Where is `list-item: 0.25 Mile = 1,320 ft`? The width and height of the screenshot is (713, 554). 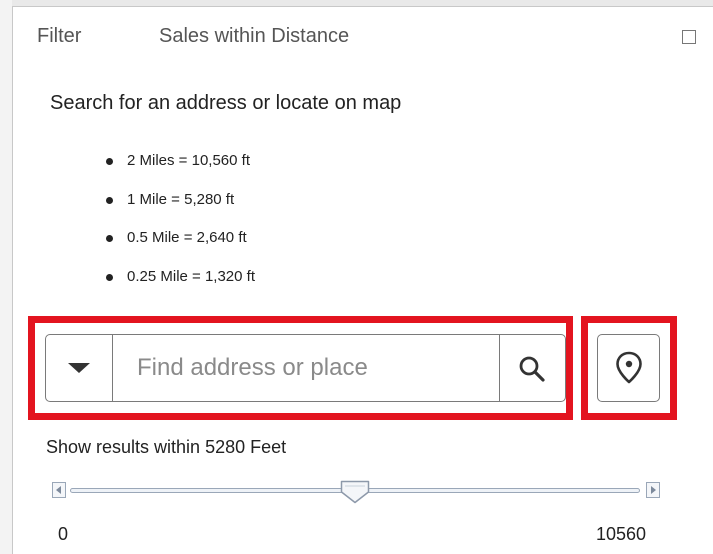
list-item: 0.25 Mile = 1,320 ft is located at coordinates (179, 287).